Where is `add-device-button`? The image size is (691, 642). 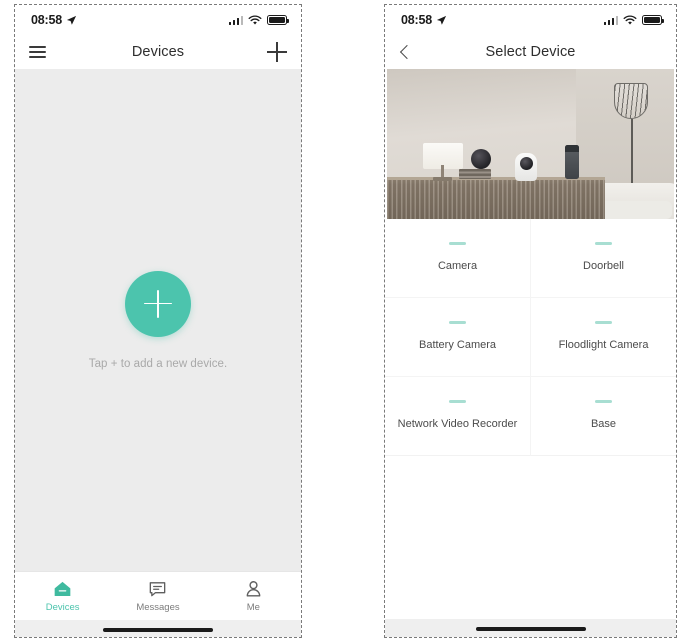
add-device-button is located at coordinates (277, 52).